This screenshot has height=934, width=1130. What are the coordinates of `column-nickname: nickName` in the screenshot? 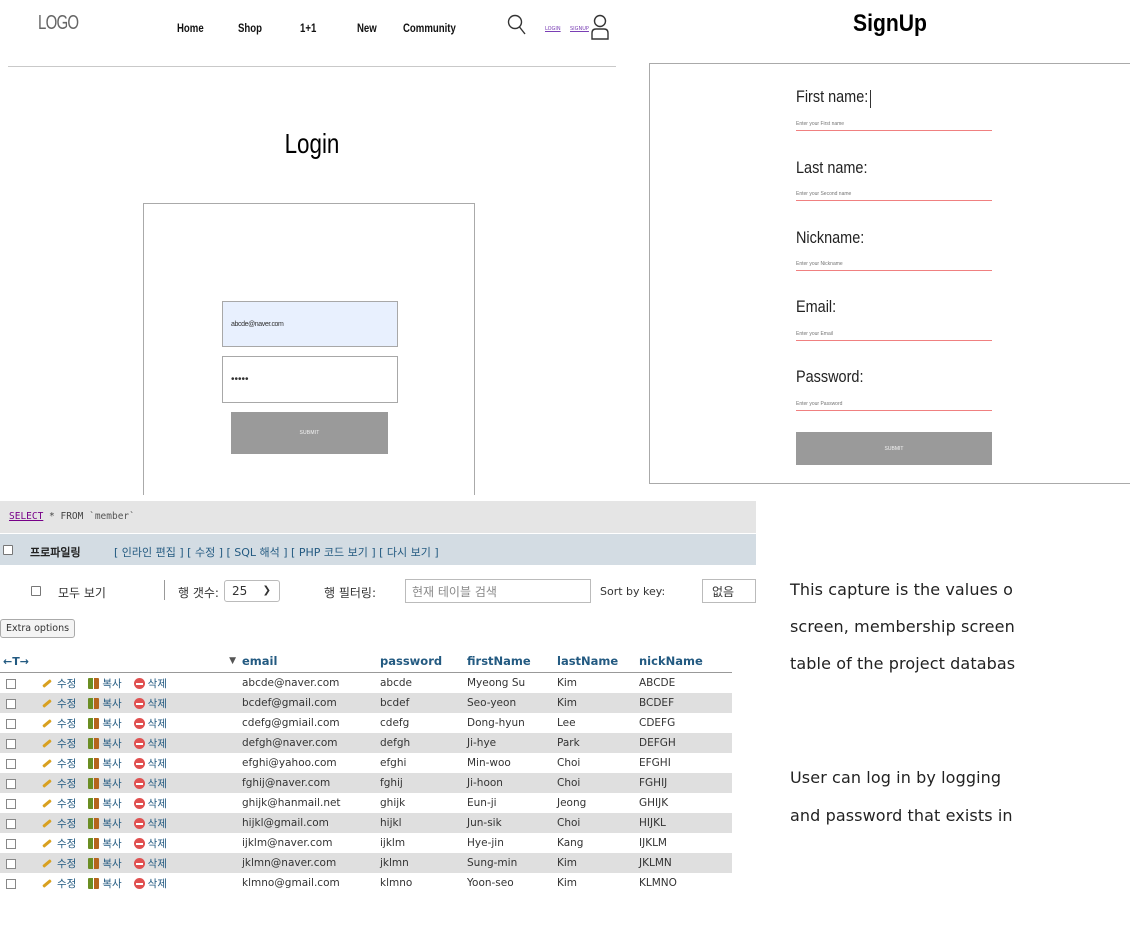 It's located at (684, 661).